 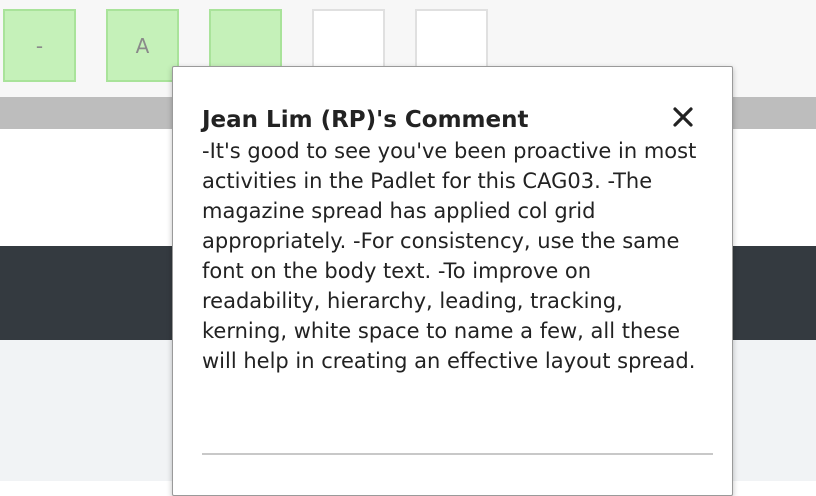 I want to click on grade-cell-label: A, so click(x=142, y=45).